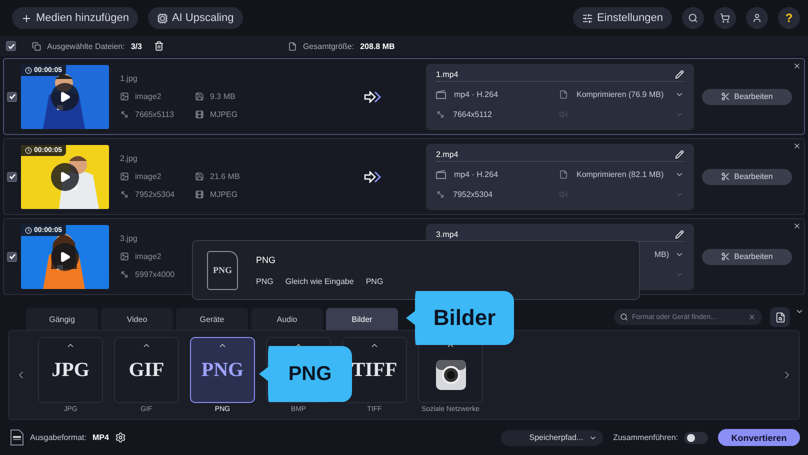 The width and height of the screenshot is (808, 455). I want to click on category-tab: Gängig, so click(62, 319).